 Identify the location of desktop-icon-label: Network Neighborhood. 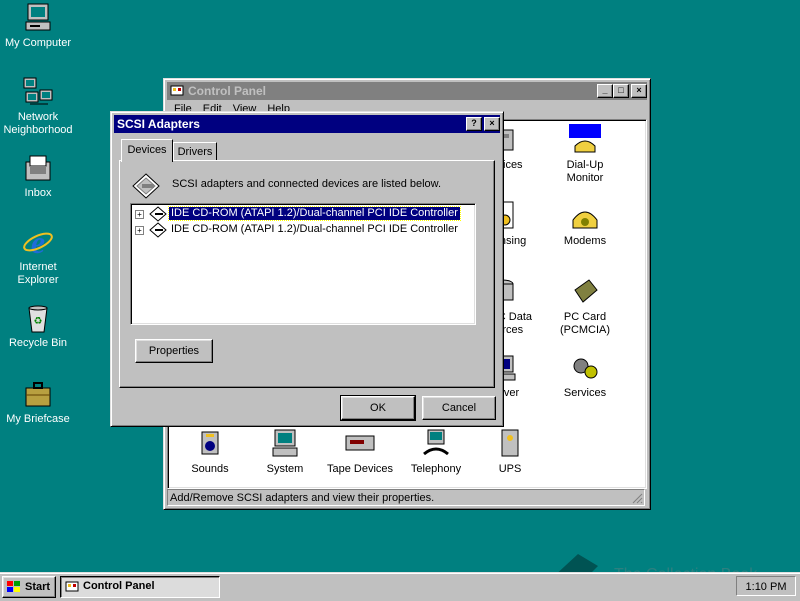
(38, 123).